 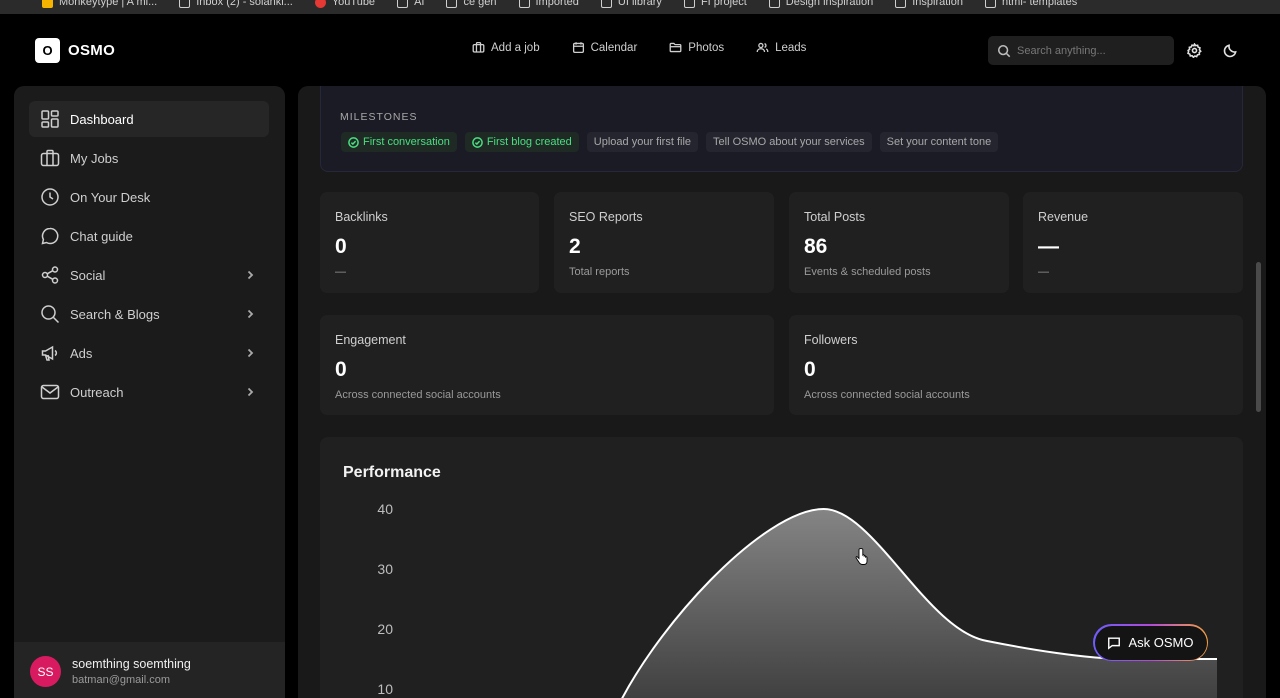 I want to click on stat-card-revenue: Revenue — —, so click(x=1133, y=242).